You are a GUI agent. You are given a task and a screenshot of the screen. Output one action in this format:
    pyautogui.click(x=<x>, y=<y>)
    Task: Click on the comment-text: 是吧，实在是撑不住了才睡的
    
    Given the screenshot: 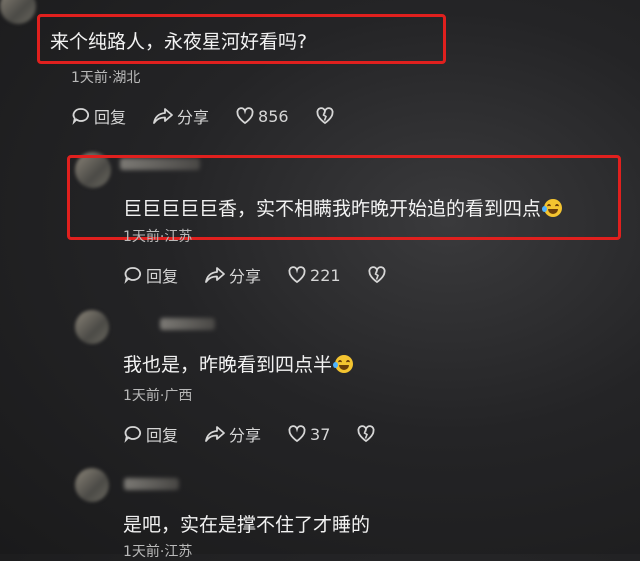 What is the action you would take?
    pyautogui.click(x=247, y=525)
    